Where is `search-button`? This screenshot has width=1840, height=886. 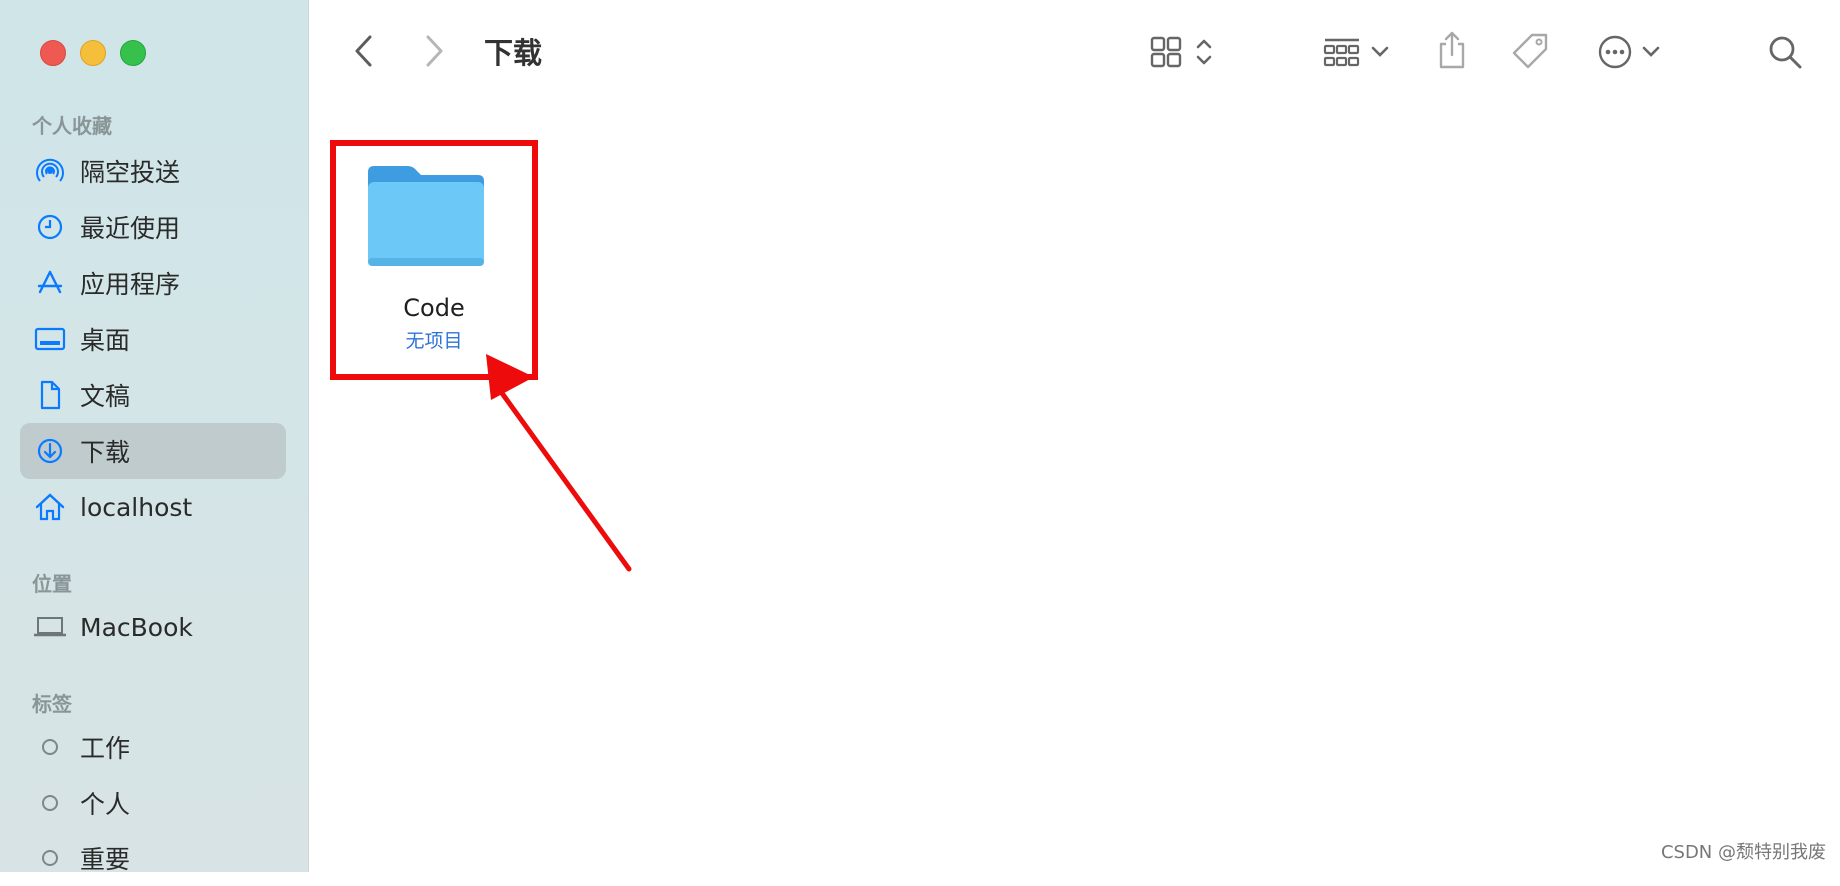 search-button is located at coordinates (1785, 52).